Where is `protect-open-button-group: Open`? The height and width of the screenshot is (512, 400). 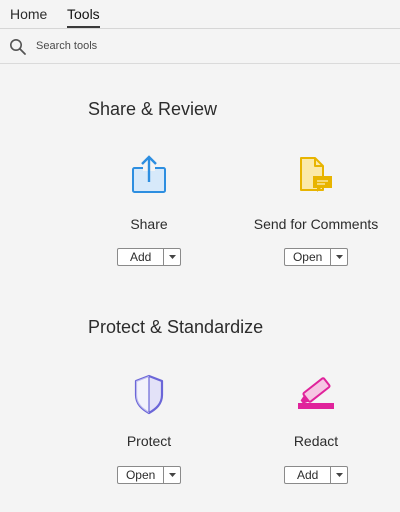
protect-open-button-group: Open is located at coordinates (149, 475).